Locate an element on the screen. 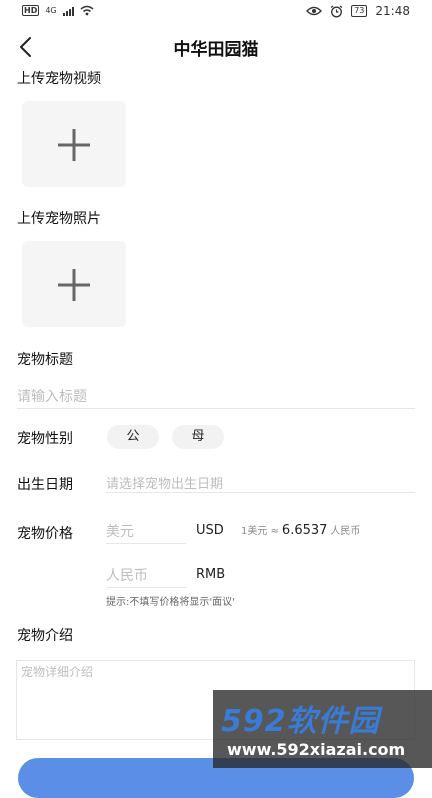  birth-date-label: 出生日期 is located at coordinates (45, 485).